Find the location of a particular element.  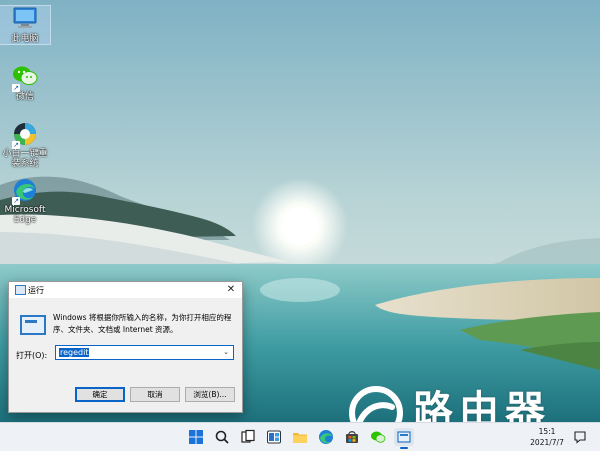

start-button is located at coordinates (196, 437).